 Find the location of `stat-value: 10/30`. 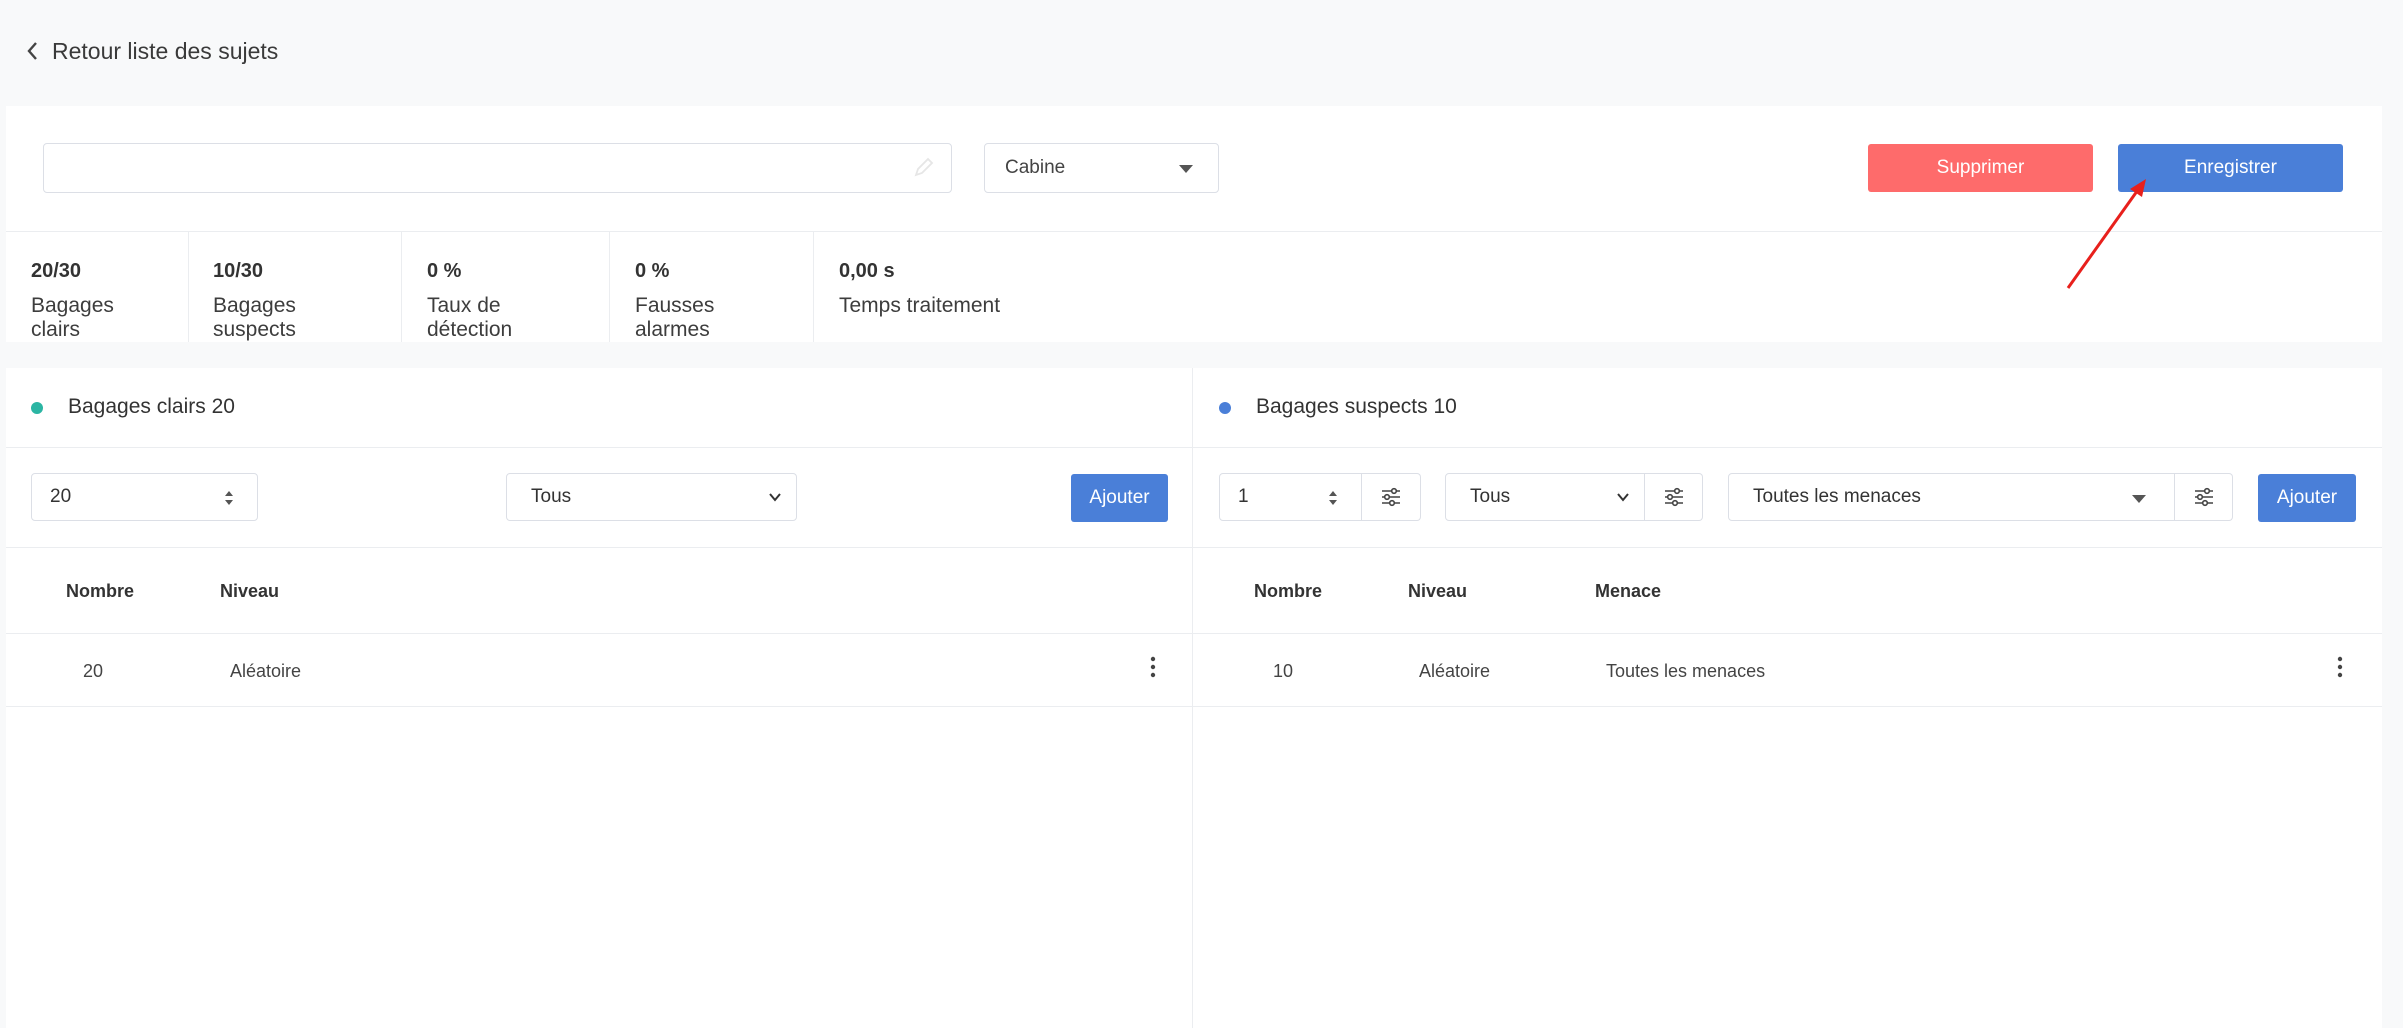

stat-value: 10/30 is located at coordinates (238, 271).